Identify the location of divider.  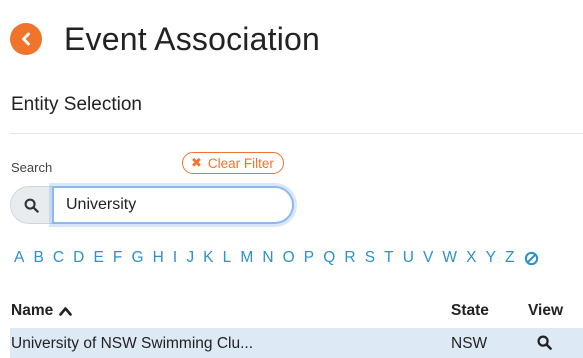
(296, 133).